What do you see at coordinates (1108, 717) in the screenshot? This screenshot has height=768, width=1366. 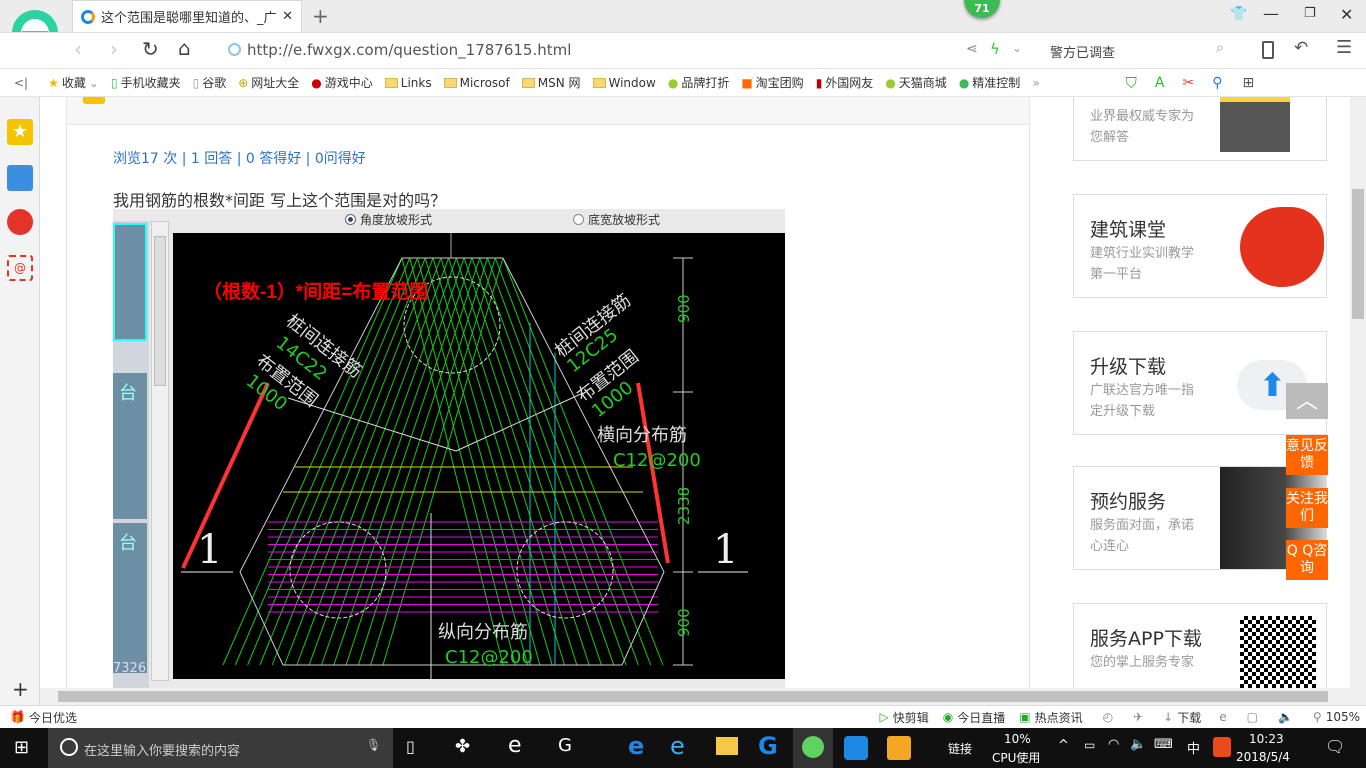 I see `speed-icon: ◴` at bounding box center [1108, 717].